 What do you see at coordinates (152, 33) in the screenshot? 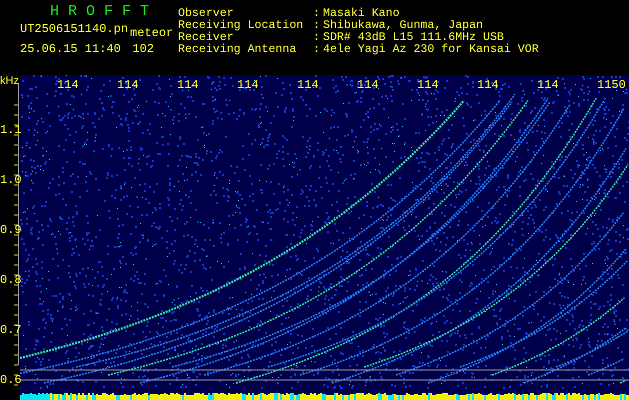
I see `event-type: meteor` at bounding box center [152, 33].